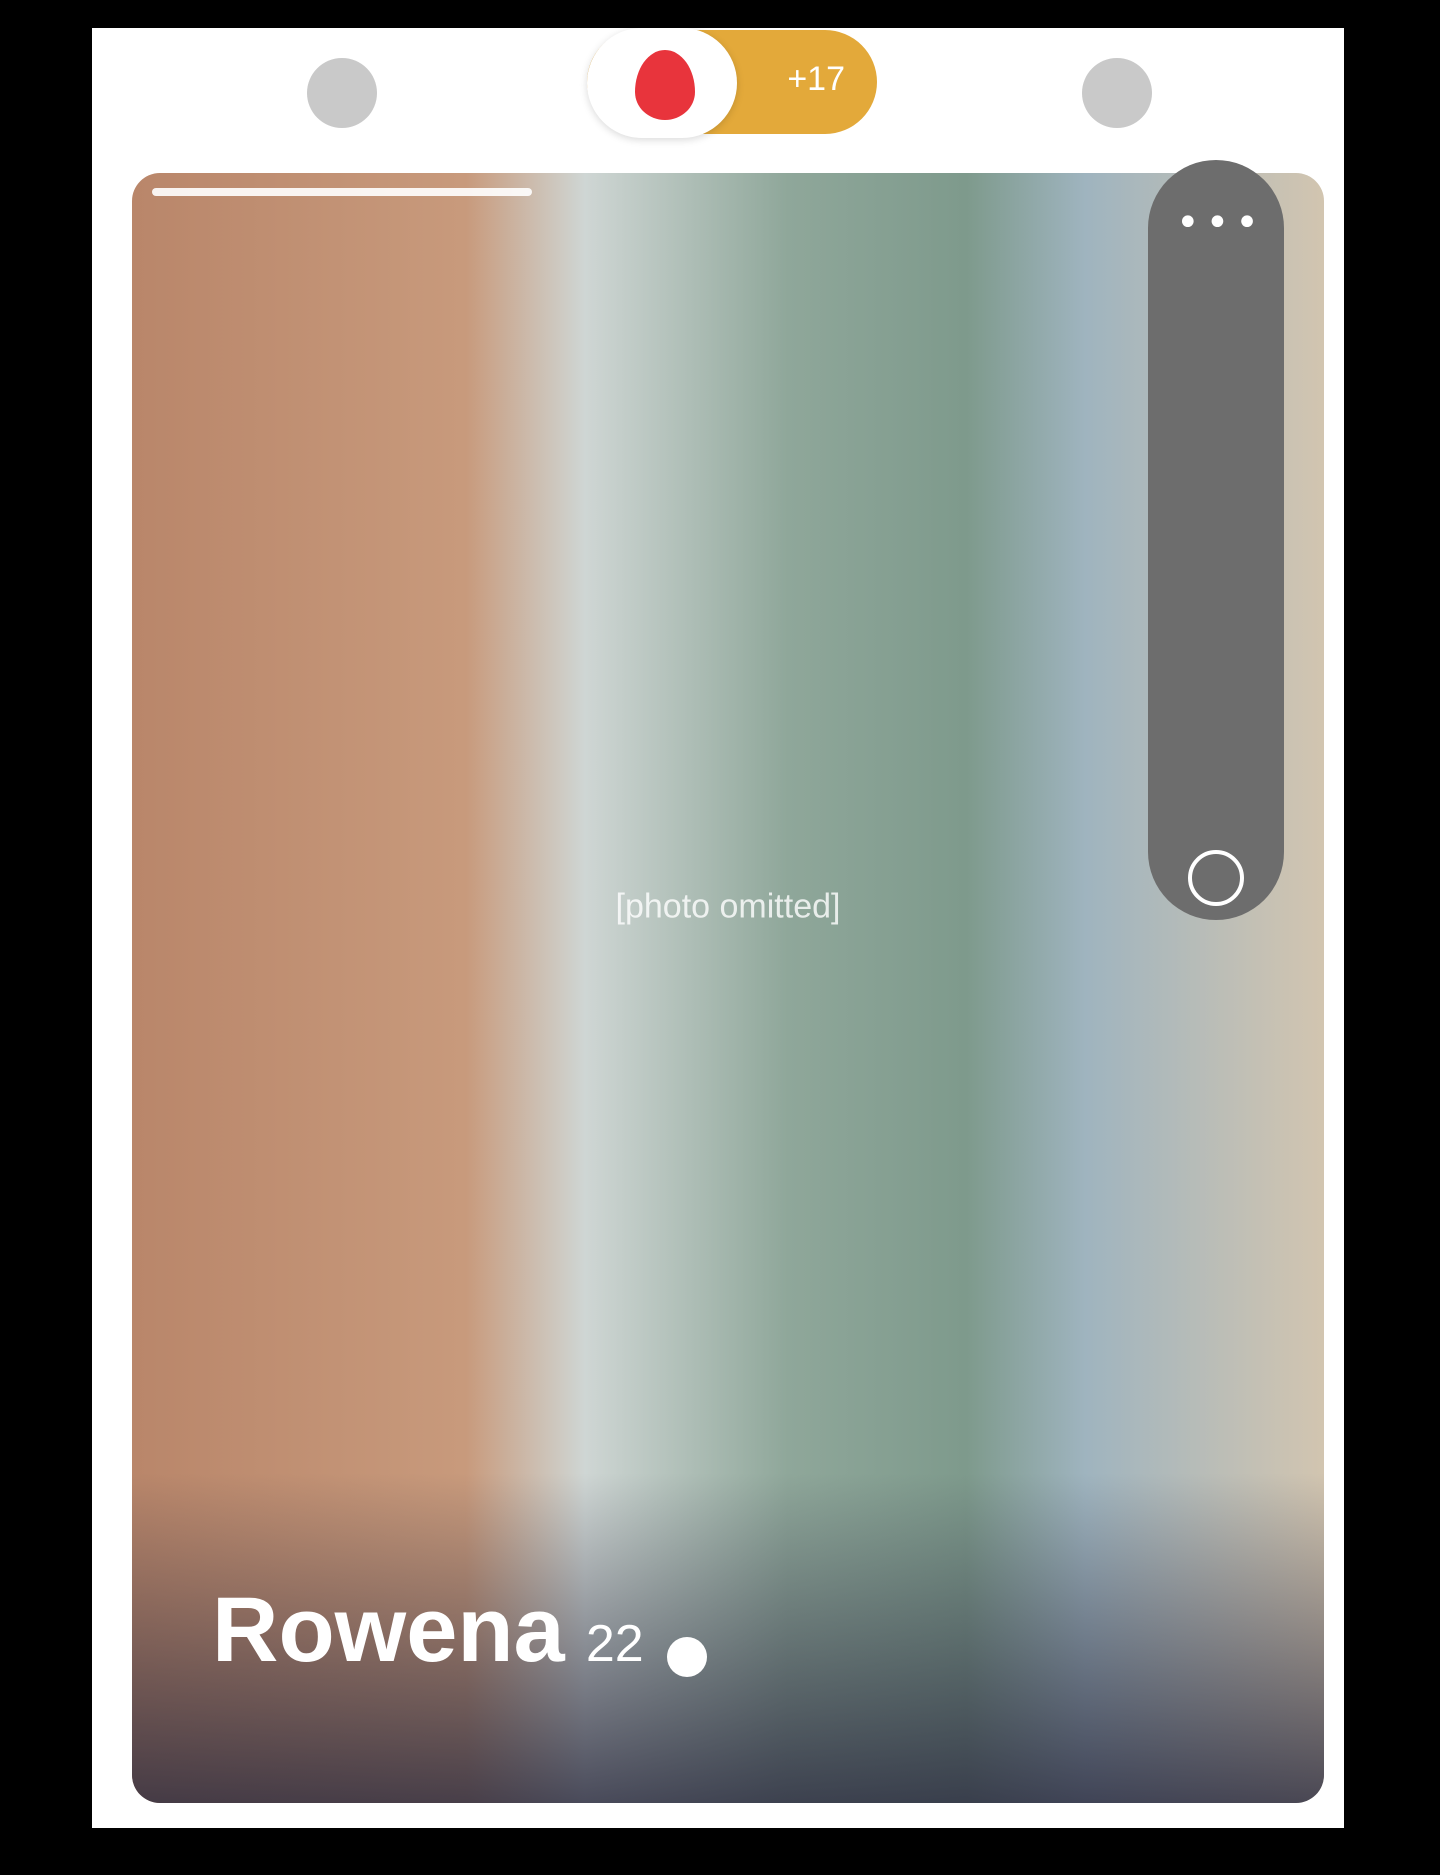 The height and width of the screenshot is (1875, 1440). I want to click on top-nav: +17, so click(718, 93).